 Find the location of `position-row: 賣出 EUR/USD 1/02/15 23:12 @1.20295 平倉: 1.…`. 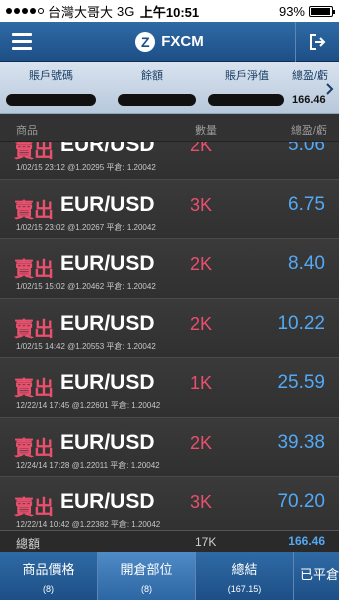

position-row: 賣出 EUR/USD 1/02/15 23:12 @1.20295 平倉: 1.… is located at coordinates (169, 161).